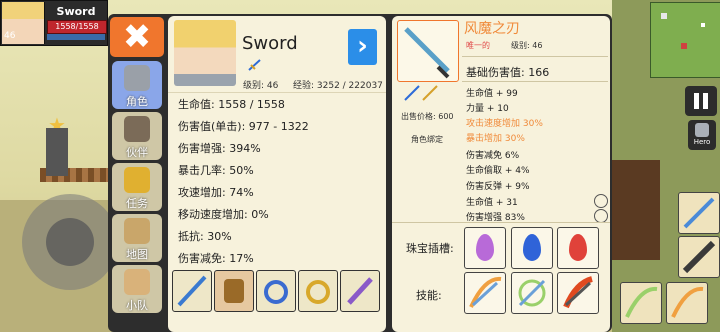 The width and height of the screenshot is (720, 332). What do you see at coordinates (492, 203) in the screenshot?
I see `item-affix: 生命值 + 31` at bounding box center [492, 203].